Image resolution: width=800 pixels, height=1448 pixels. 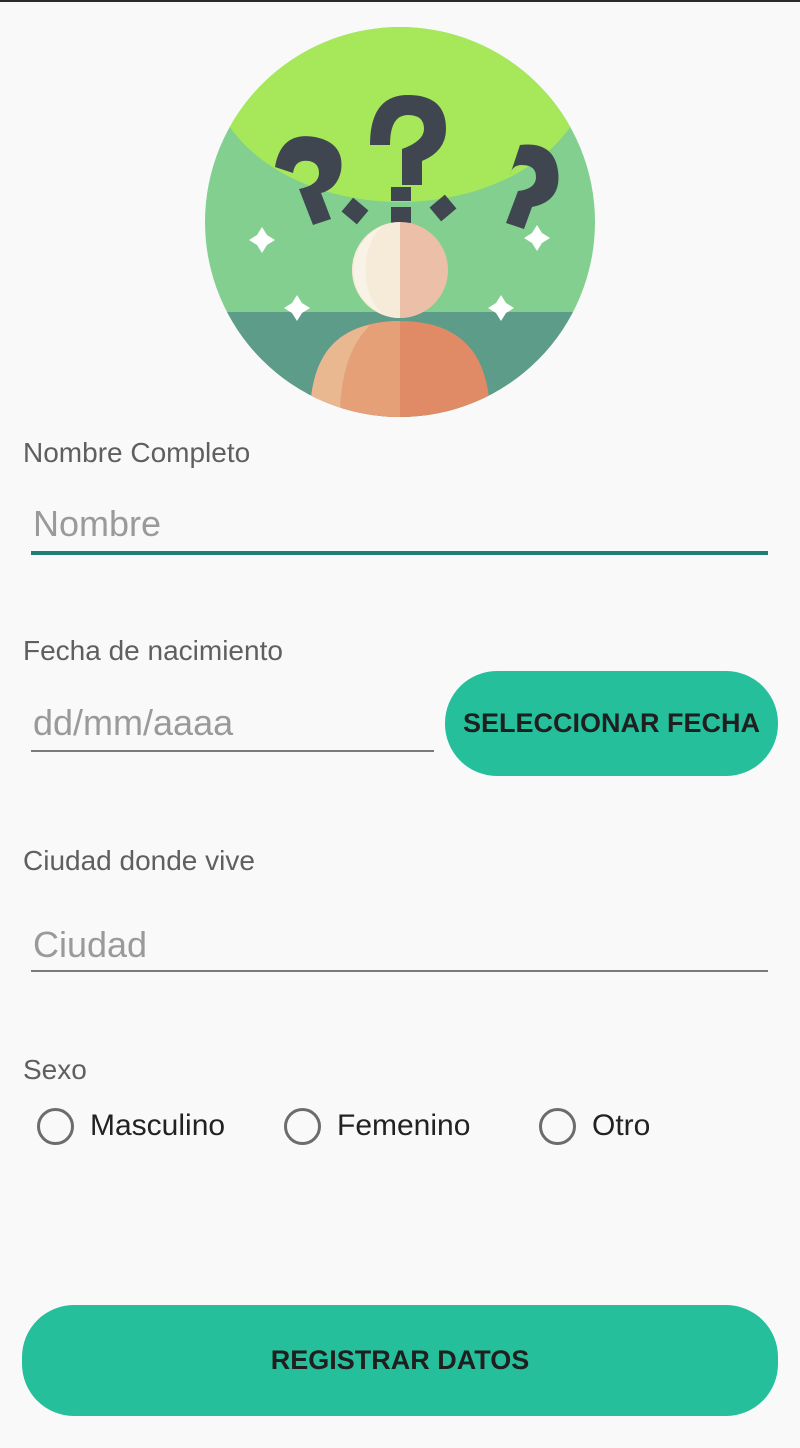 I want to click on radio-label-otro: Otro, so click(x=621, y=1125).